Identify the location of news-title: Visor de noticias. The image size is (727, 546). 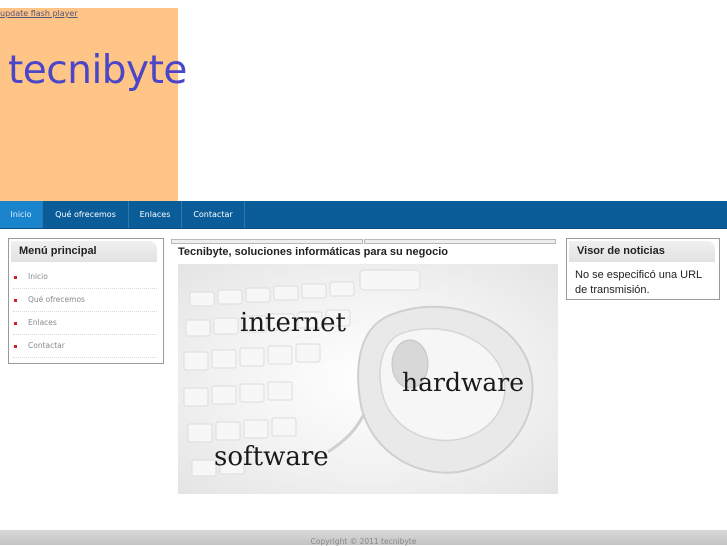
(642, 251).